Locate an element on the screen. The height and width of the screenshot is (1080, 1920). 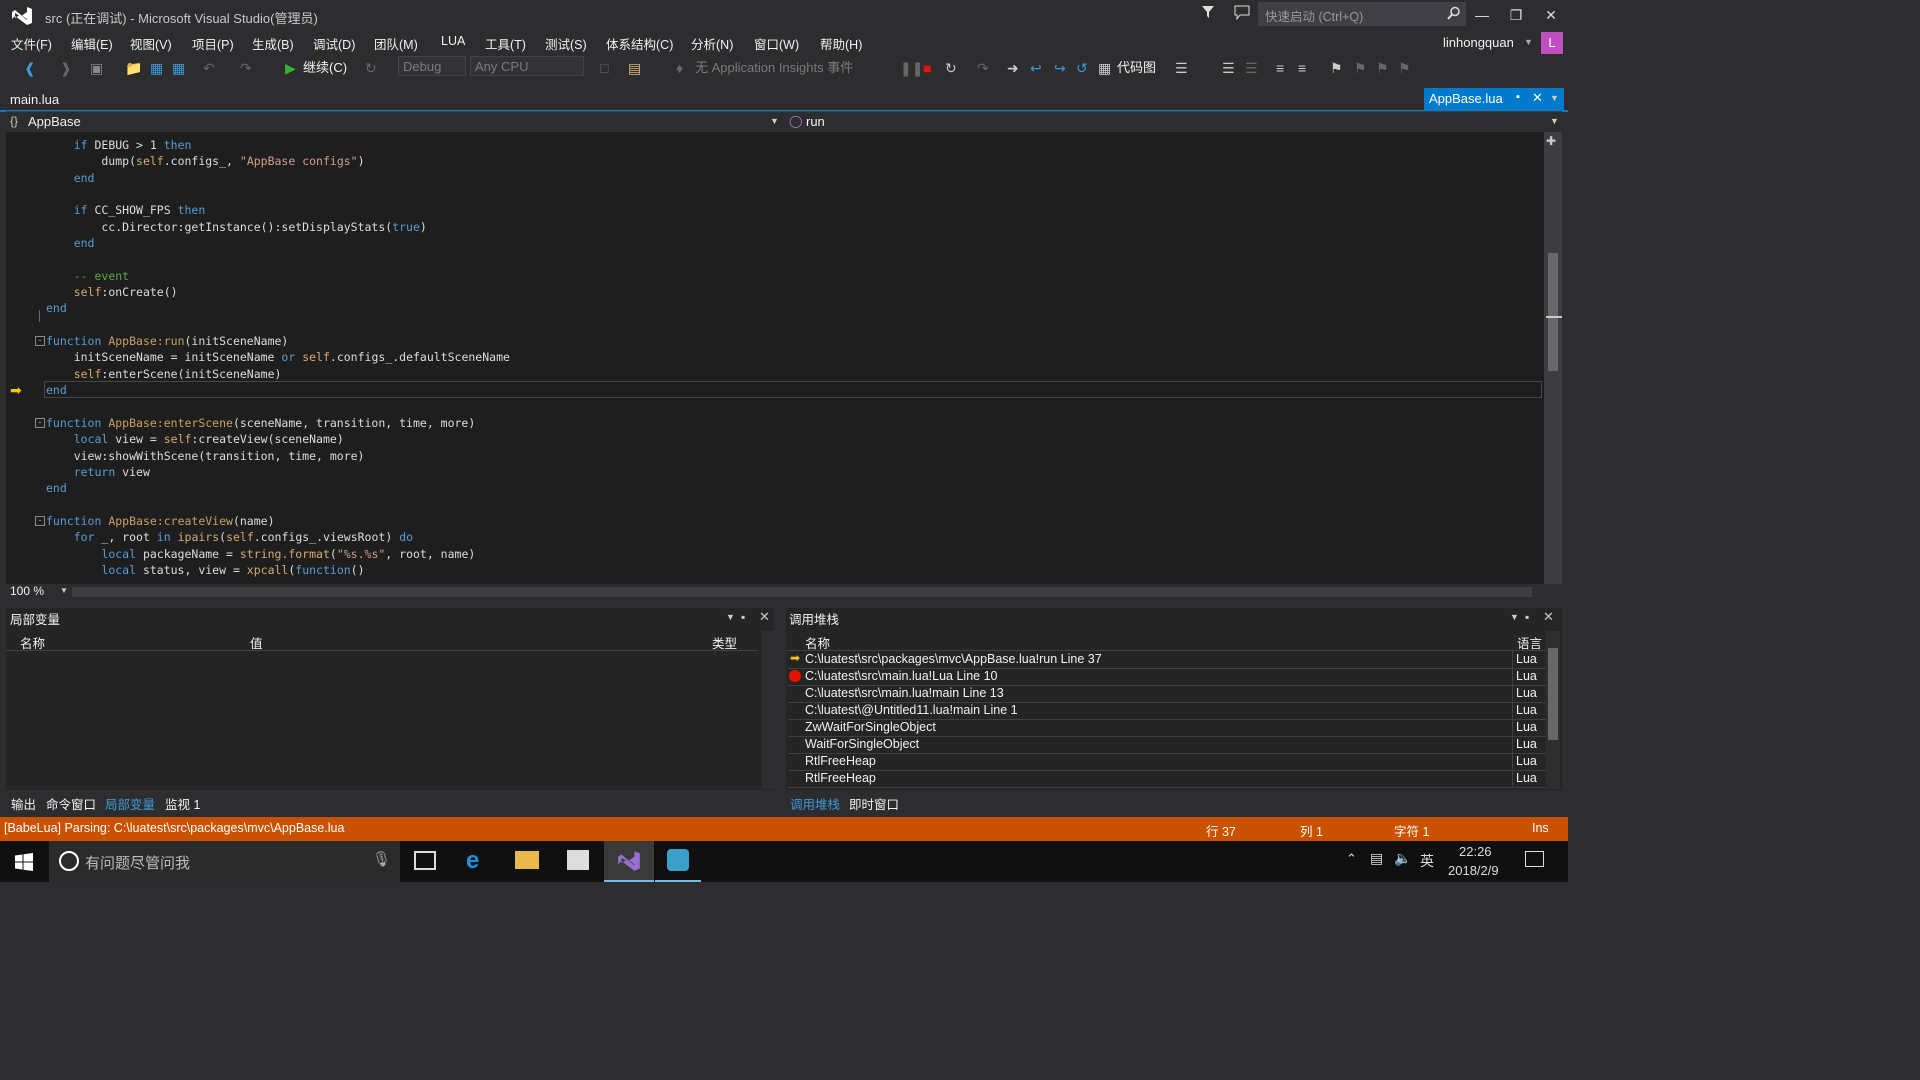
platform-select: Any CPU is located at coordinates (527, 66).